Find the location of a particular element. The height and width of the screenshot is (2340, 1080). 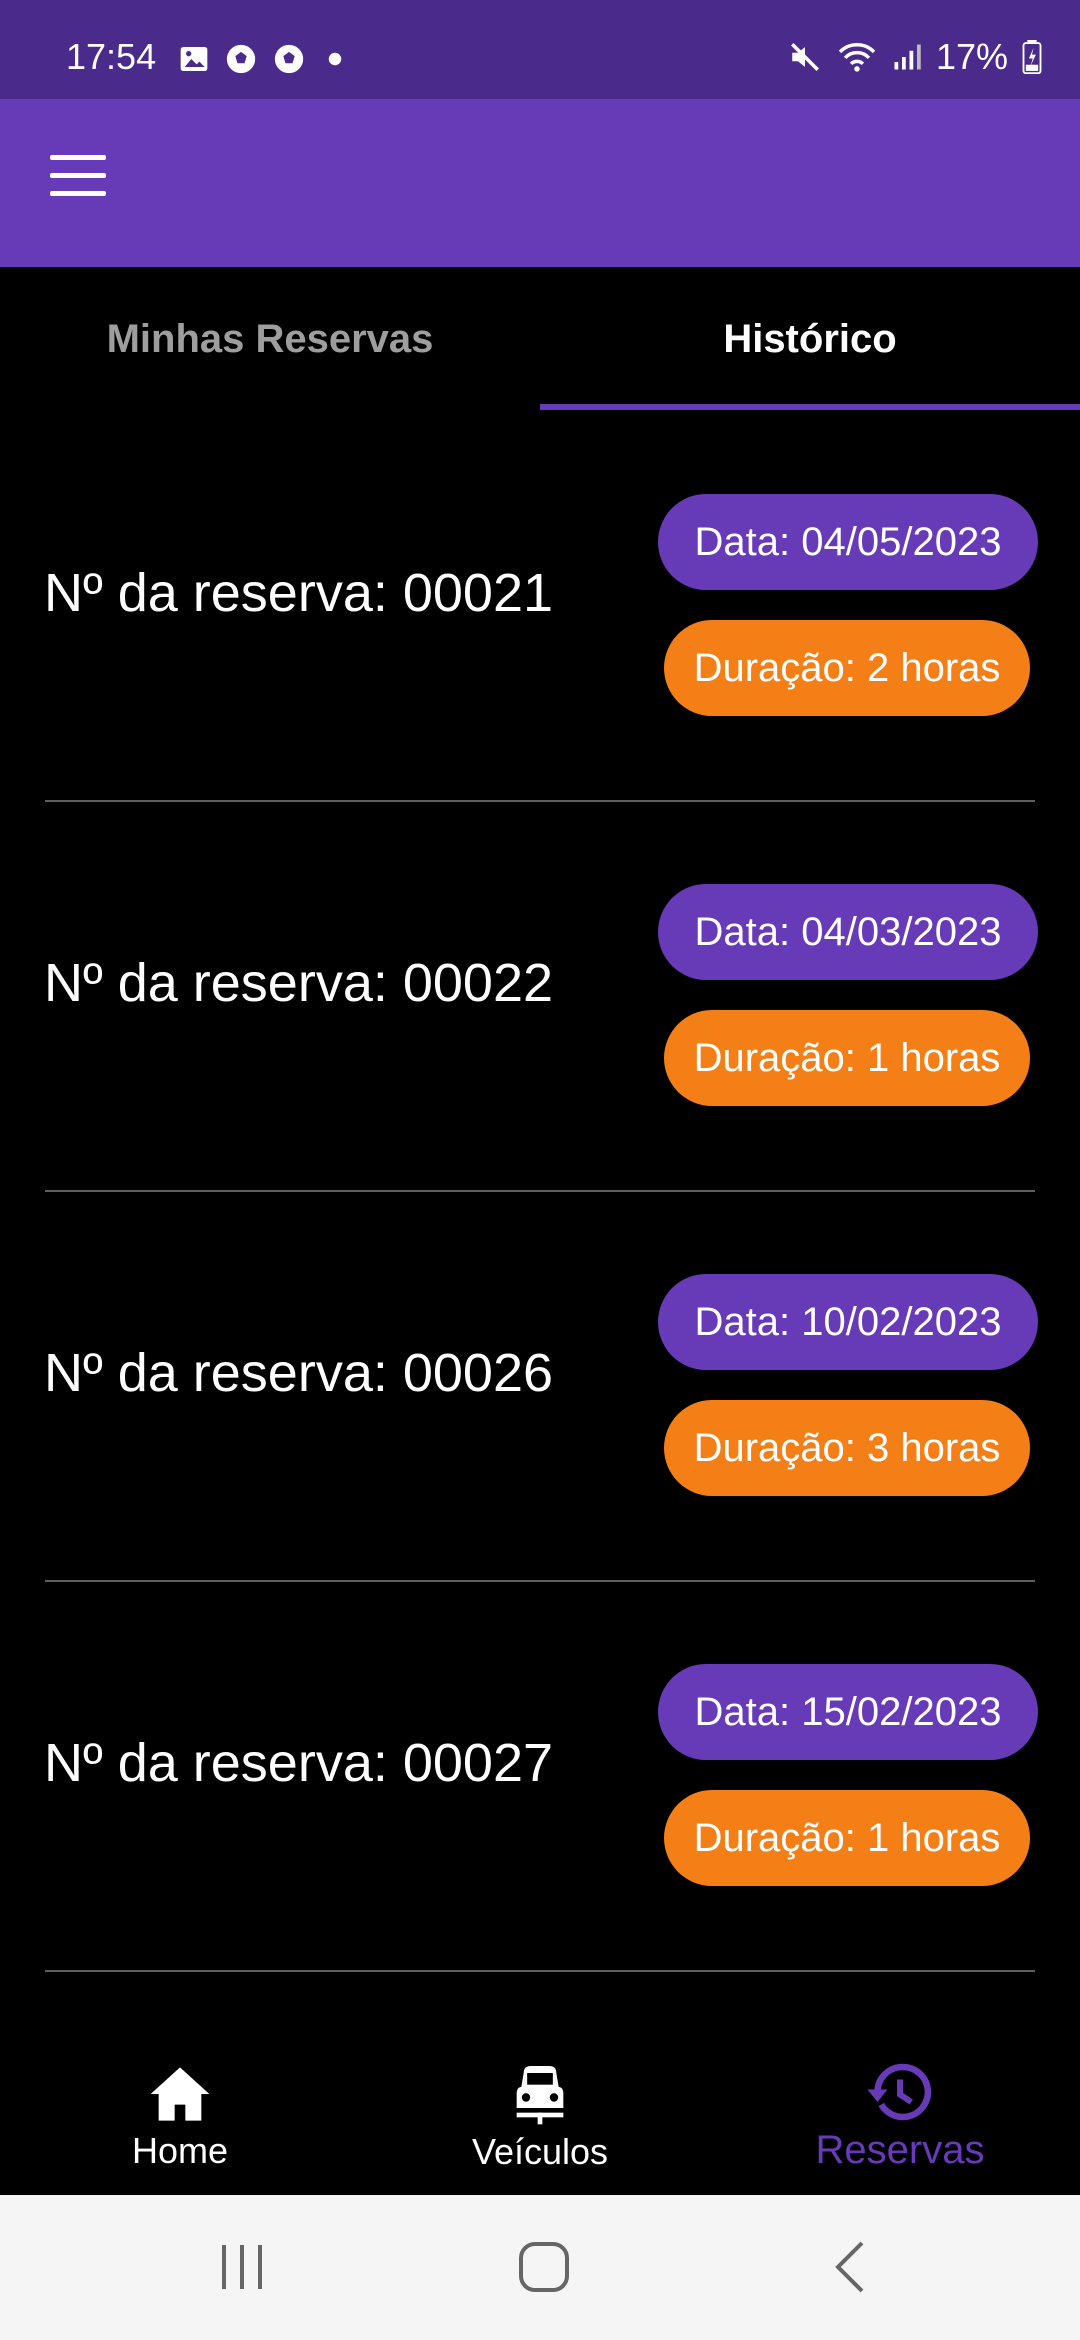

battery-percentage: 17% is located at coordinates (971, 56).